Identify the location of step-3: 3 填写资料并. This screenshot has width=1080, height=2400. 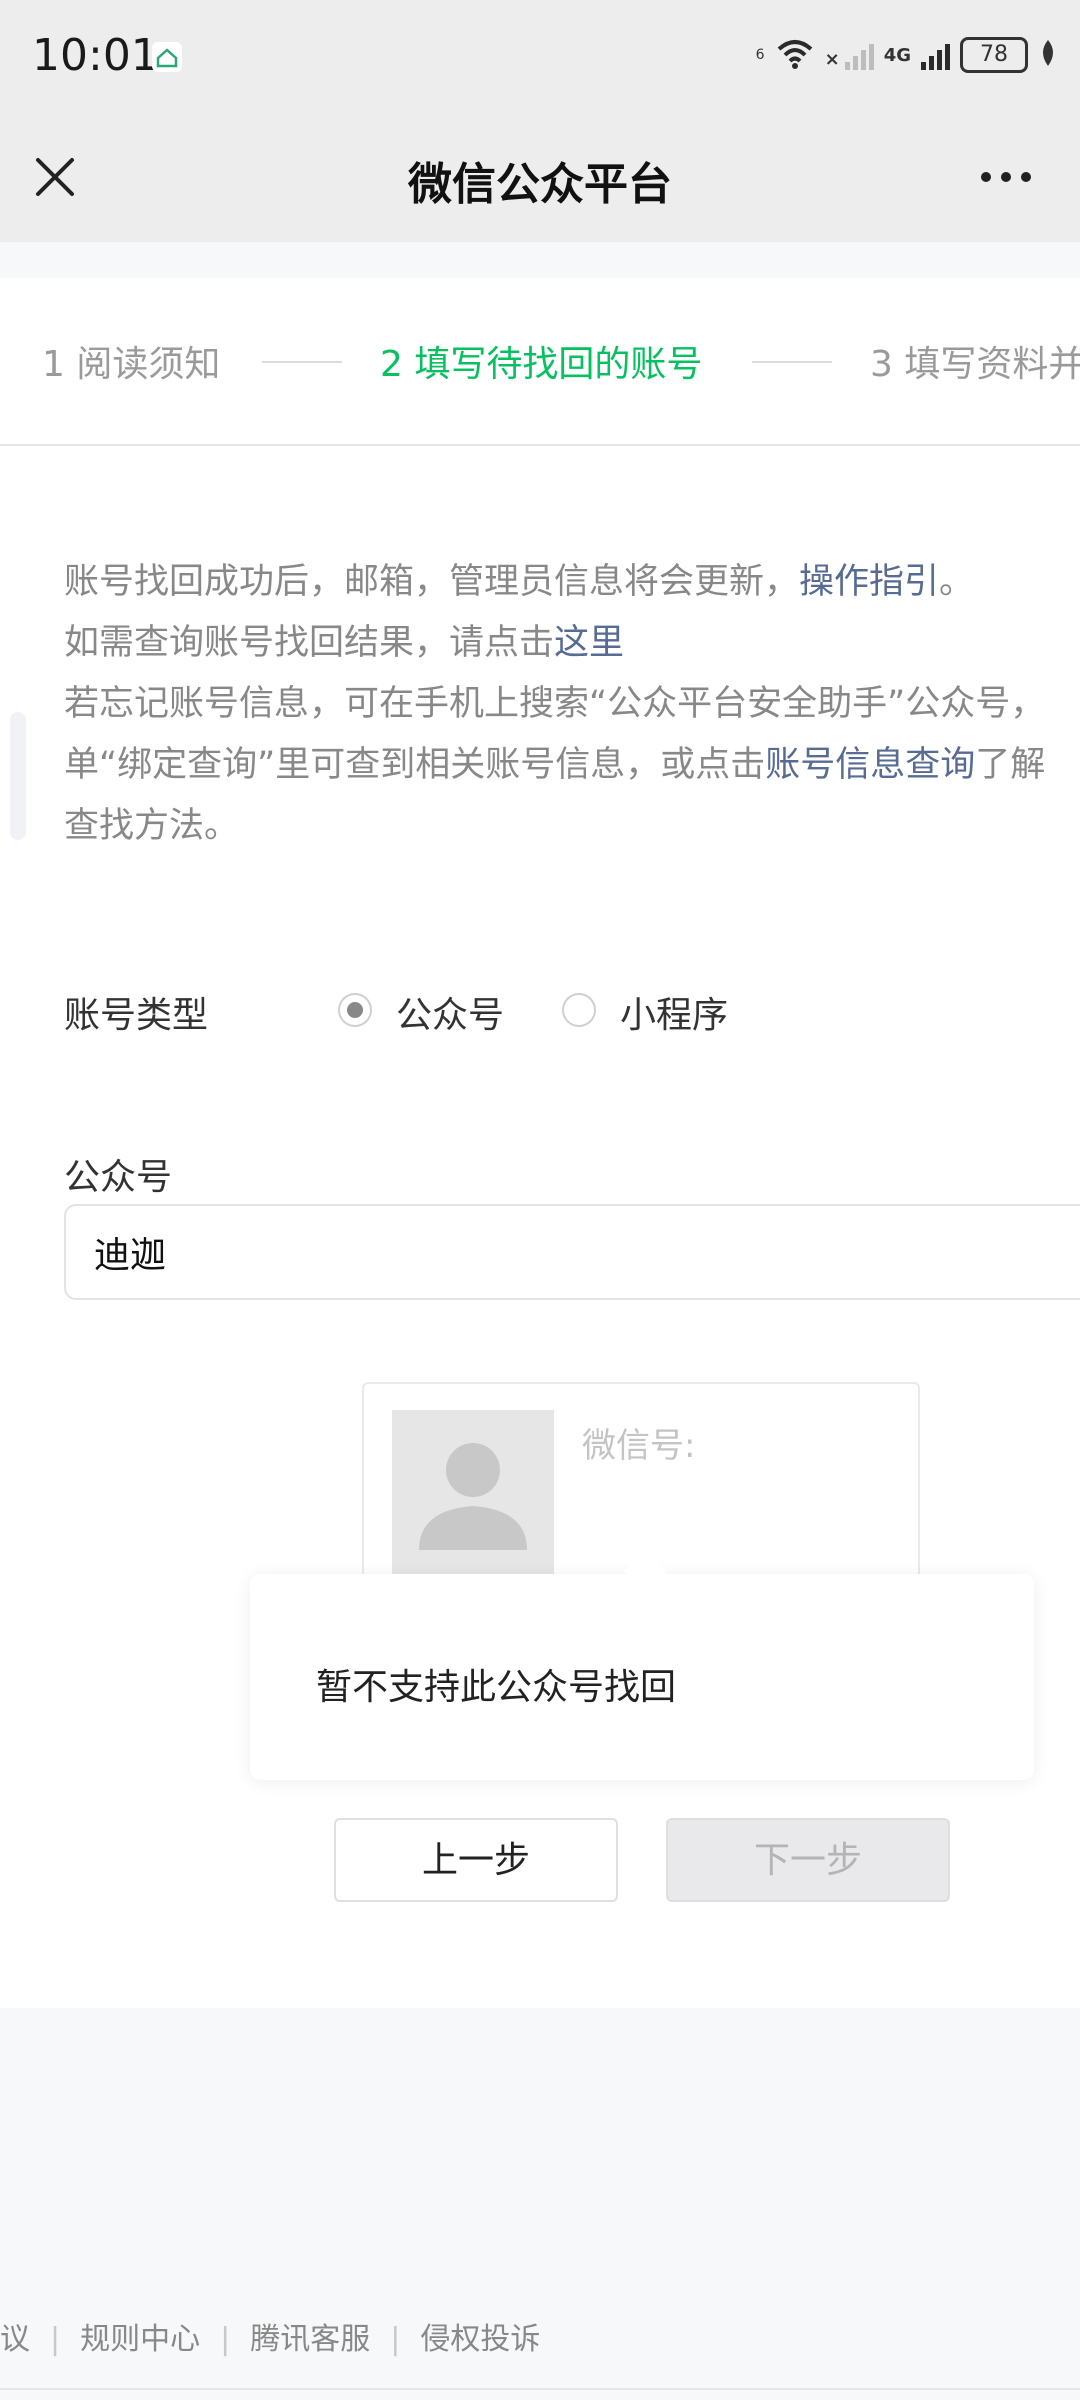
(975, 364).